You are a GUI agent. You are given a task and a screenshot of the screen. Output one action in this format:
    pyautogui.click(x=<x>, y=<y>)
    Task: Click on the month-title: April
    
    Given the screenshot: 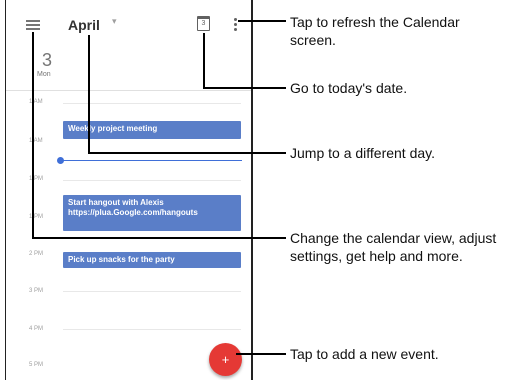 What is the action you would take?
    pyautogui.click(x=84, y=25)
    